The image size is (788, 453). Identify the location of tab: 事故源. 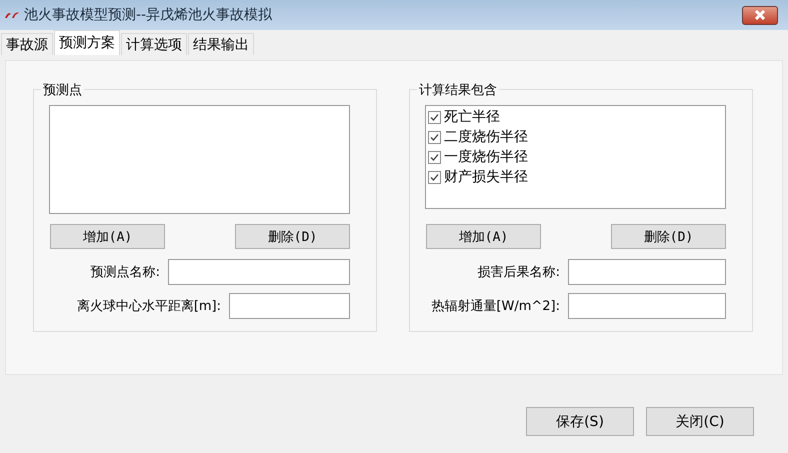
(27, 44).